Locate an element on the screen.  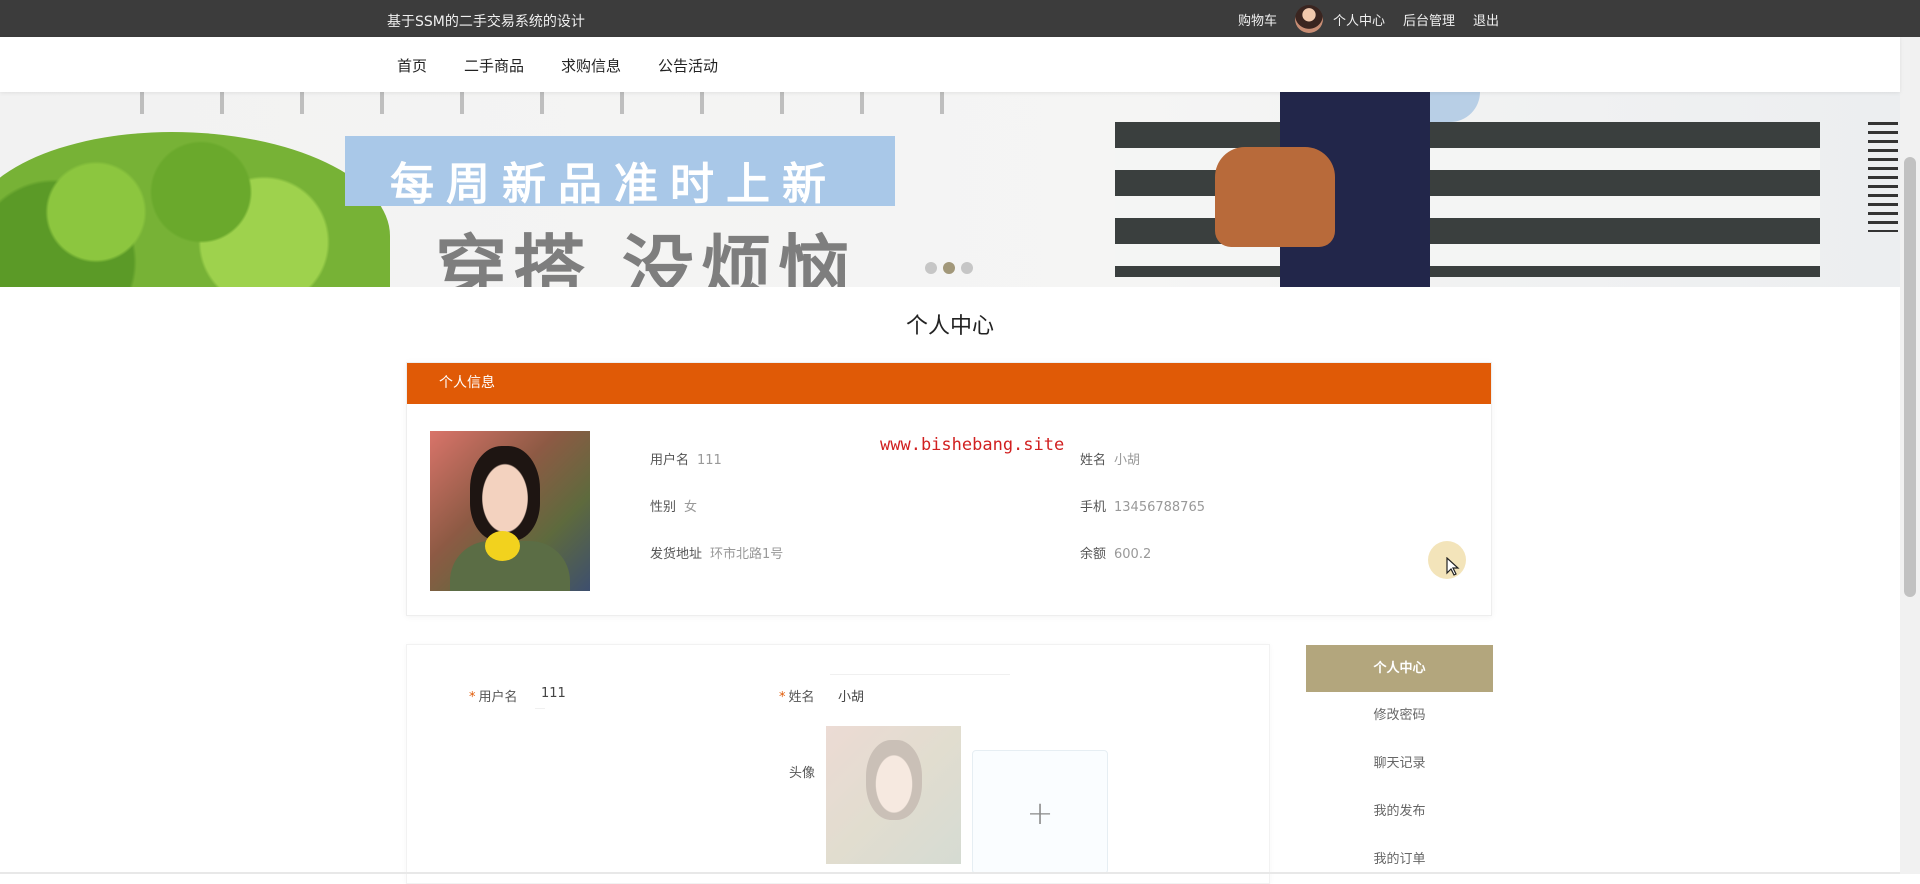
user-center-link: 个人中心 is located at coordinates (1359, 19).